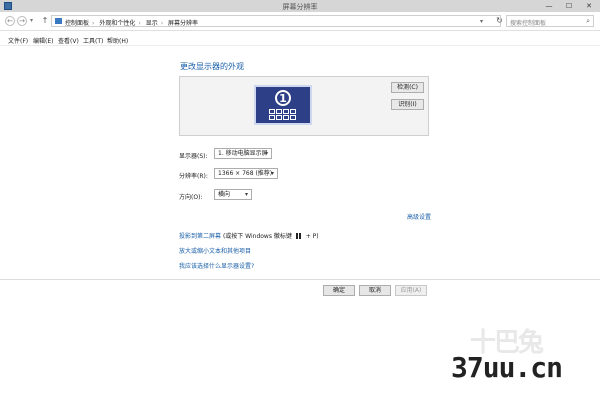 This screenshot has height=400, width=600. I want to click on address-history-dropdown: ▾, so click(481, 21).